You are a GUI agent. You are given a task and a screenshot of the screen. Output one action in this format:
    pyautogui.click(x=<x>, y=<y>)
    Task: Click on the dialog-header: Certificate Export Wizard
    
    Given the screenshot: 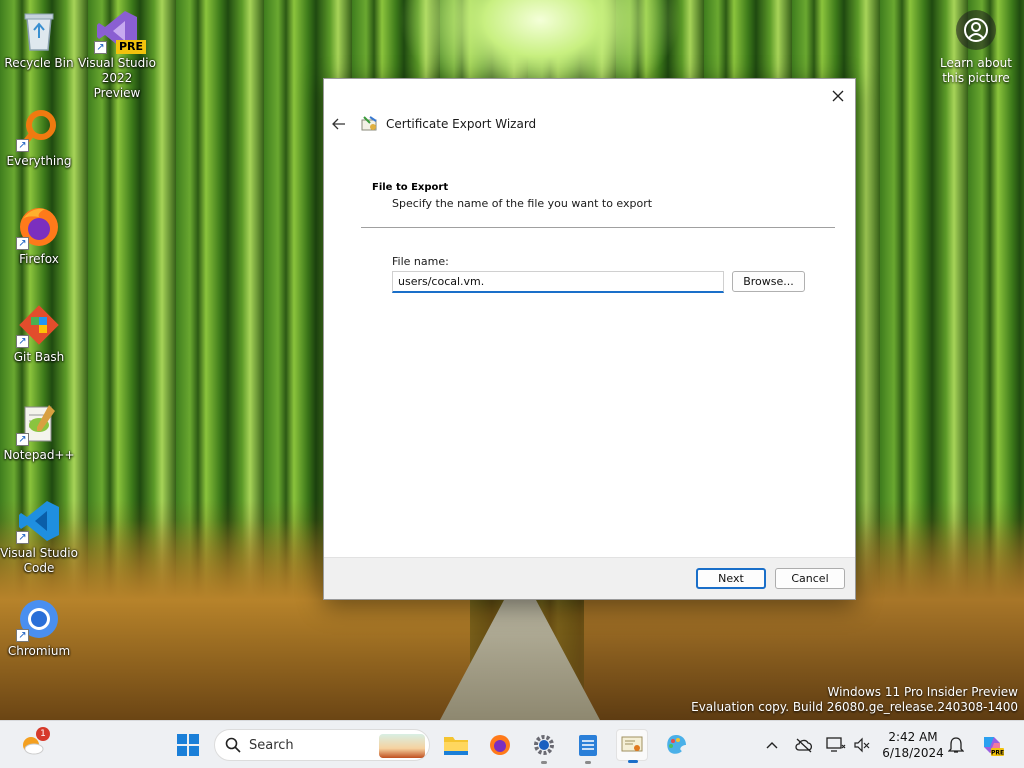 What is the action you would take?
    pyautogui.click(x=433, y=124)
    